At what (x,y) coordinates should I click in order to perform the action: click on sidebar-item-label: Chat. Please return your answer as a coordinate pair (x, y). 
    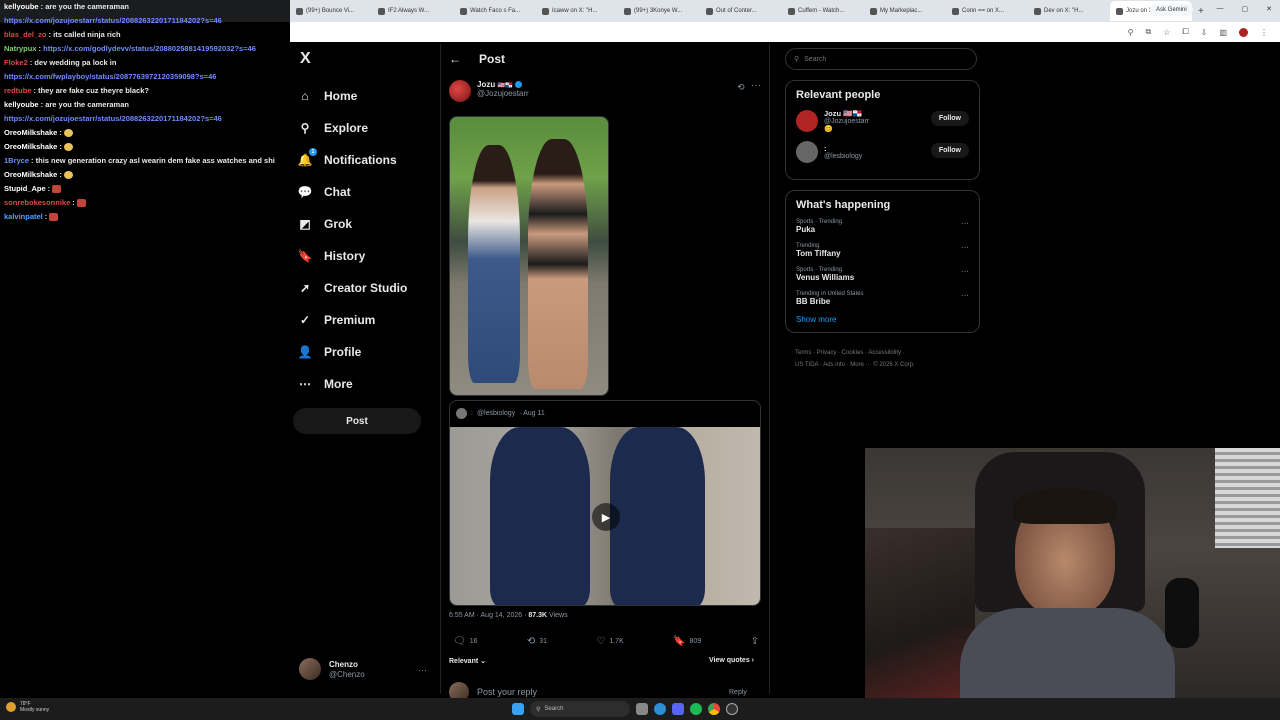
    Looking at the image, I should click on (337, 192).